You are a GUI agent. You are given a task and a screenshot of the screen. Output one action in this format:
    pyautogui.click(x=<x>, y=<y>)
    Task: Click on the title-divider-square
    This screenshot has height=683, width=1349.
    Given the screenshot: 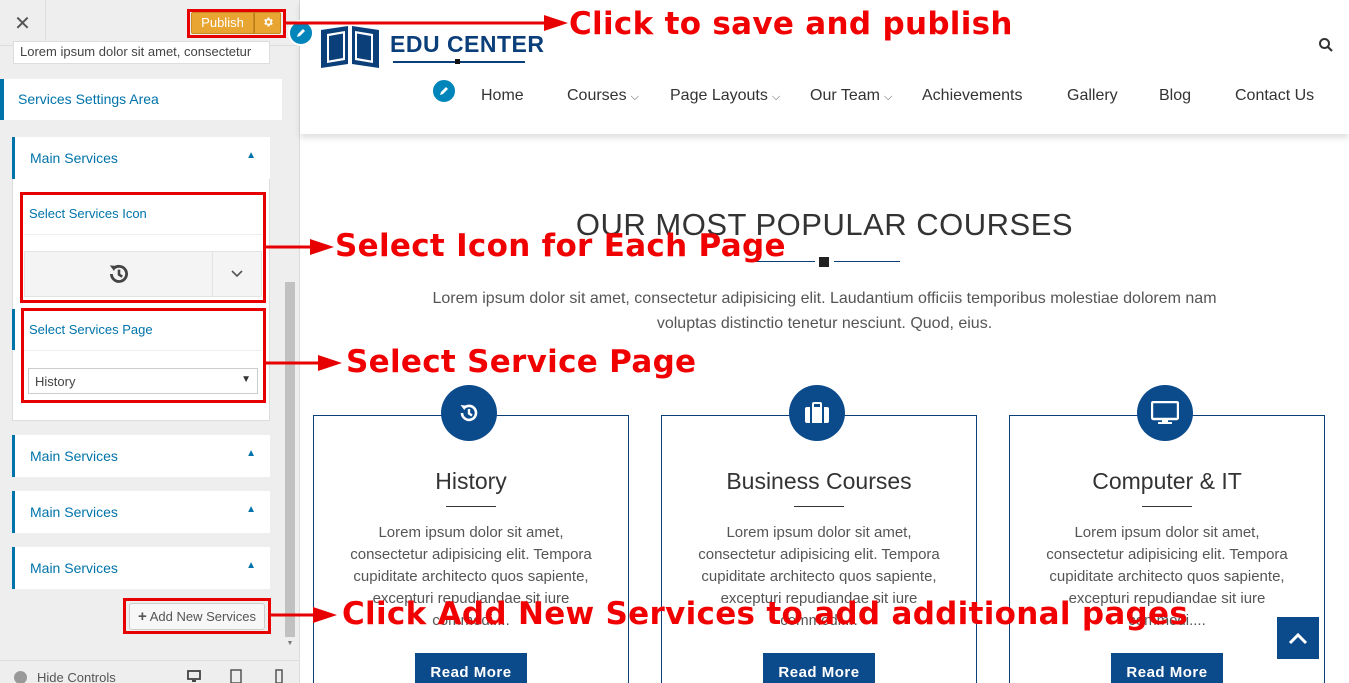 What is the action you would take?
    pyautogui.click(x=824, y=262)
    